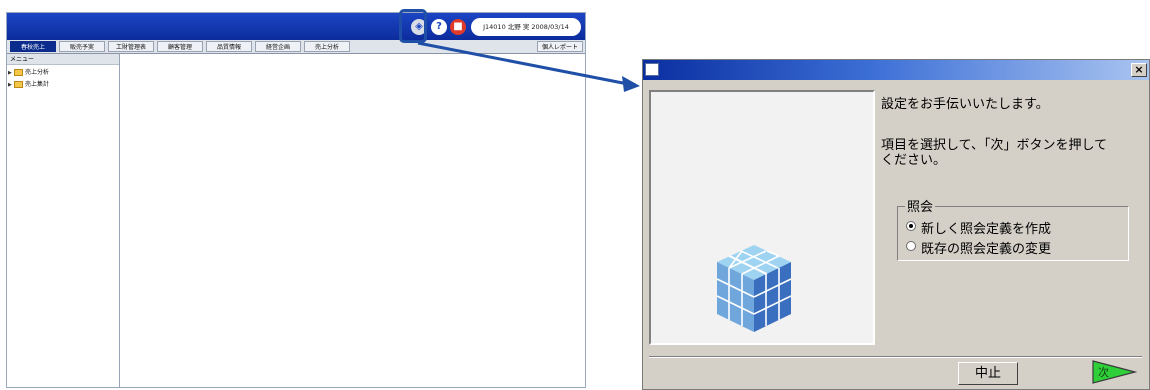 The width and height of the screenshot is (1150, 390). I want to click on app-header: ◈ ? ■ J14010 北野 実 2008/03/14, so click(296, 26).